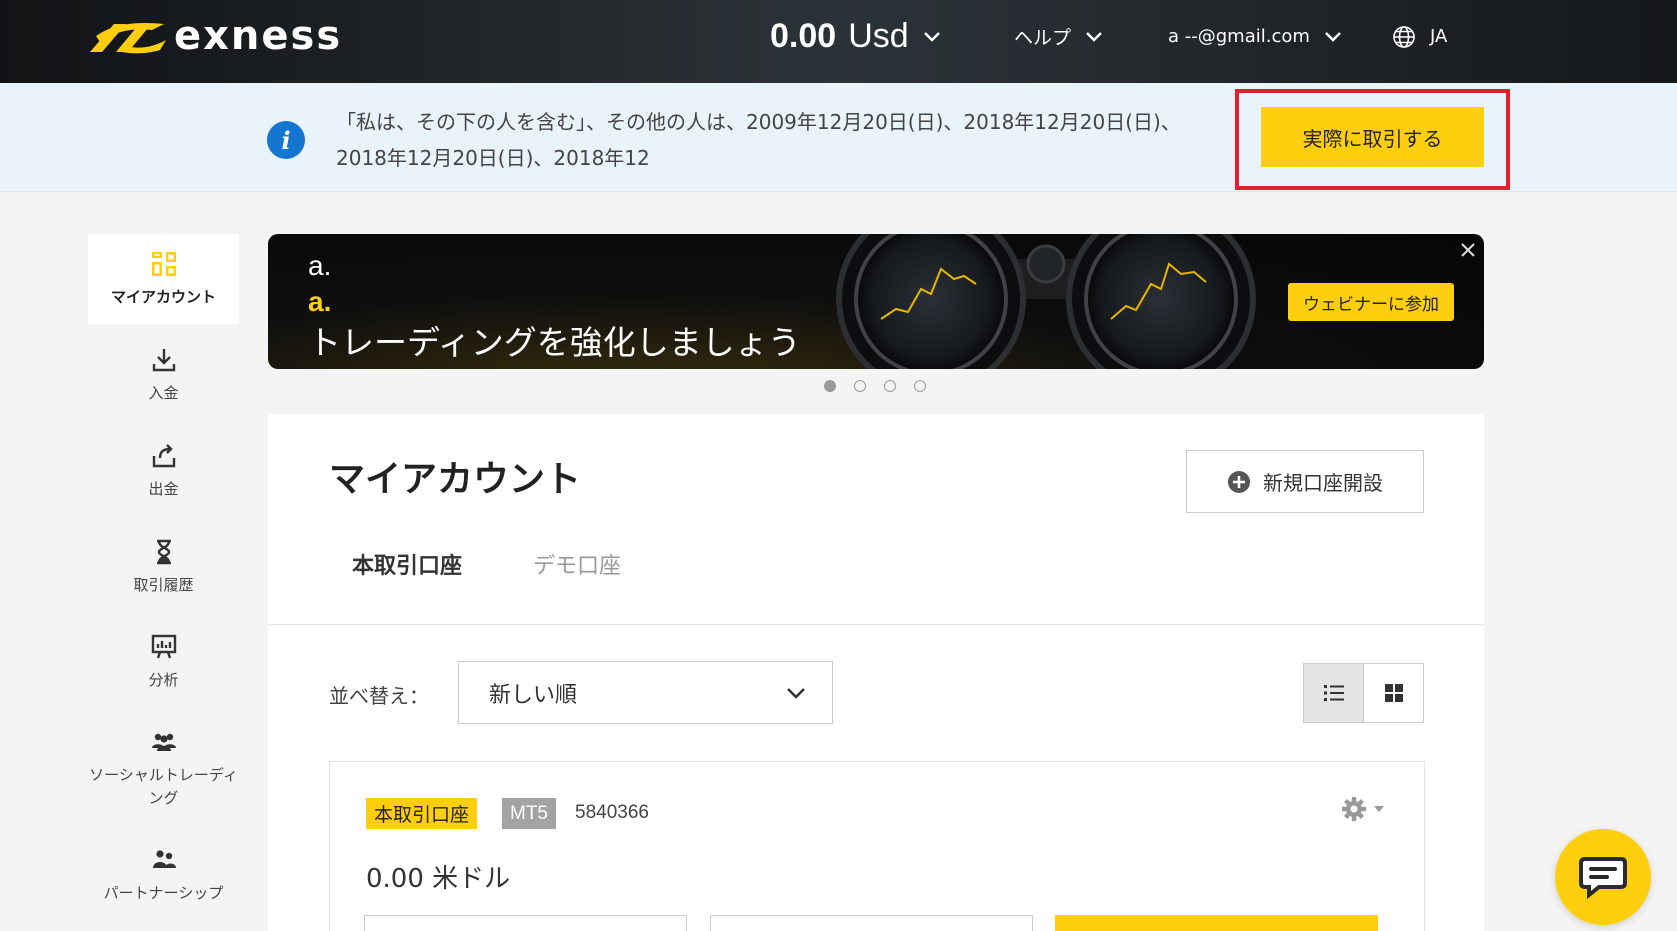  I want to click on sidebar-item-label: 出金, so click(163, 489).